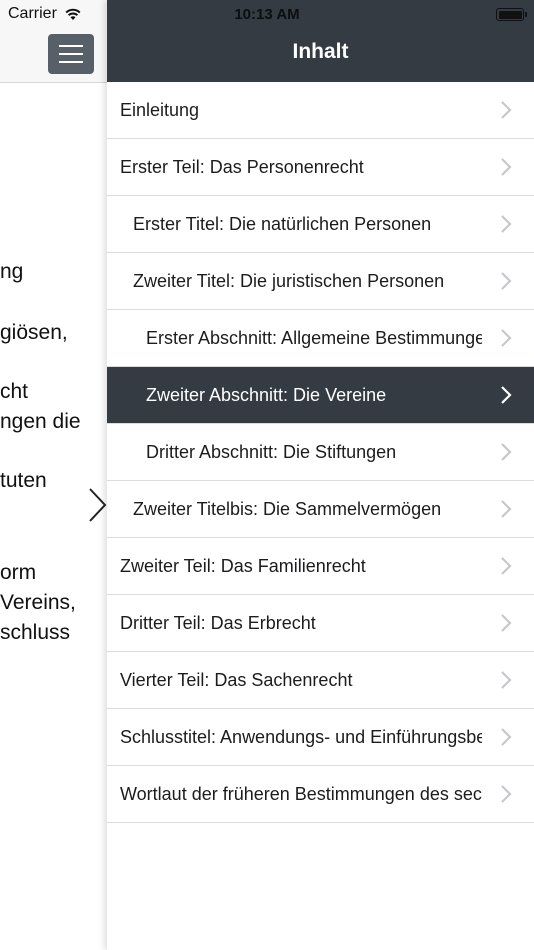 The width and height of the screenshot is (534, 950). What do you see at coordinates (236, 680) in the screenshot?
I see `toc-item-label: Vierter Teil: Das Sachenrecht` at bounding box center [236, 680].